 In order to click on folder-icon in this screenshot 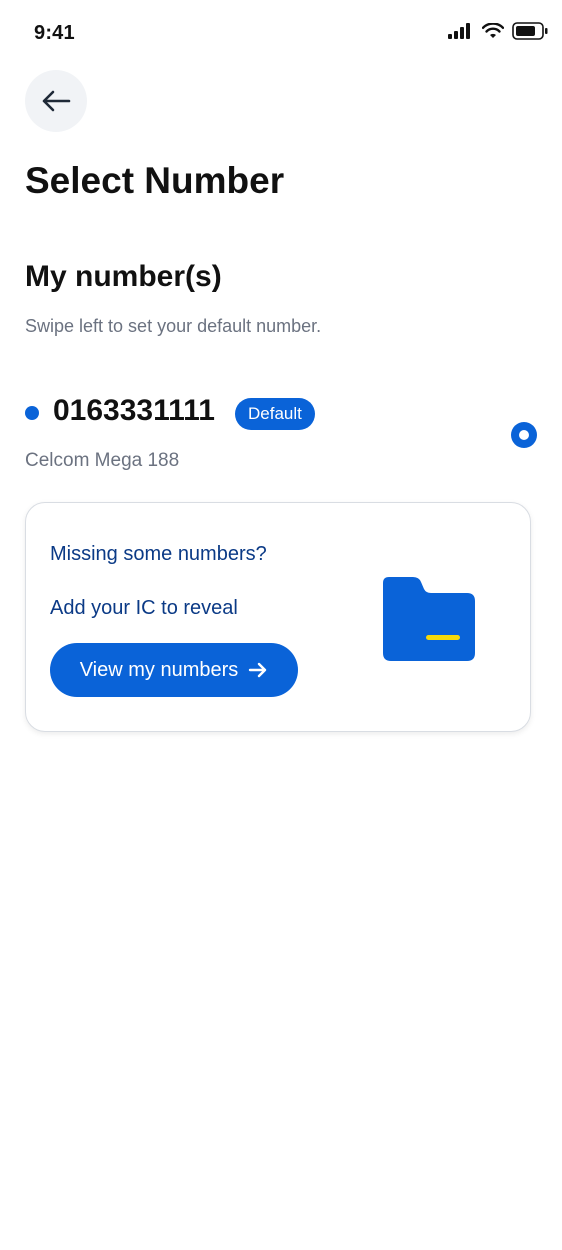, I will do `click(429, 619)`.